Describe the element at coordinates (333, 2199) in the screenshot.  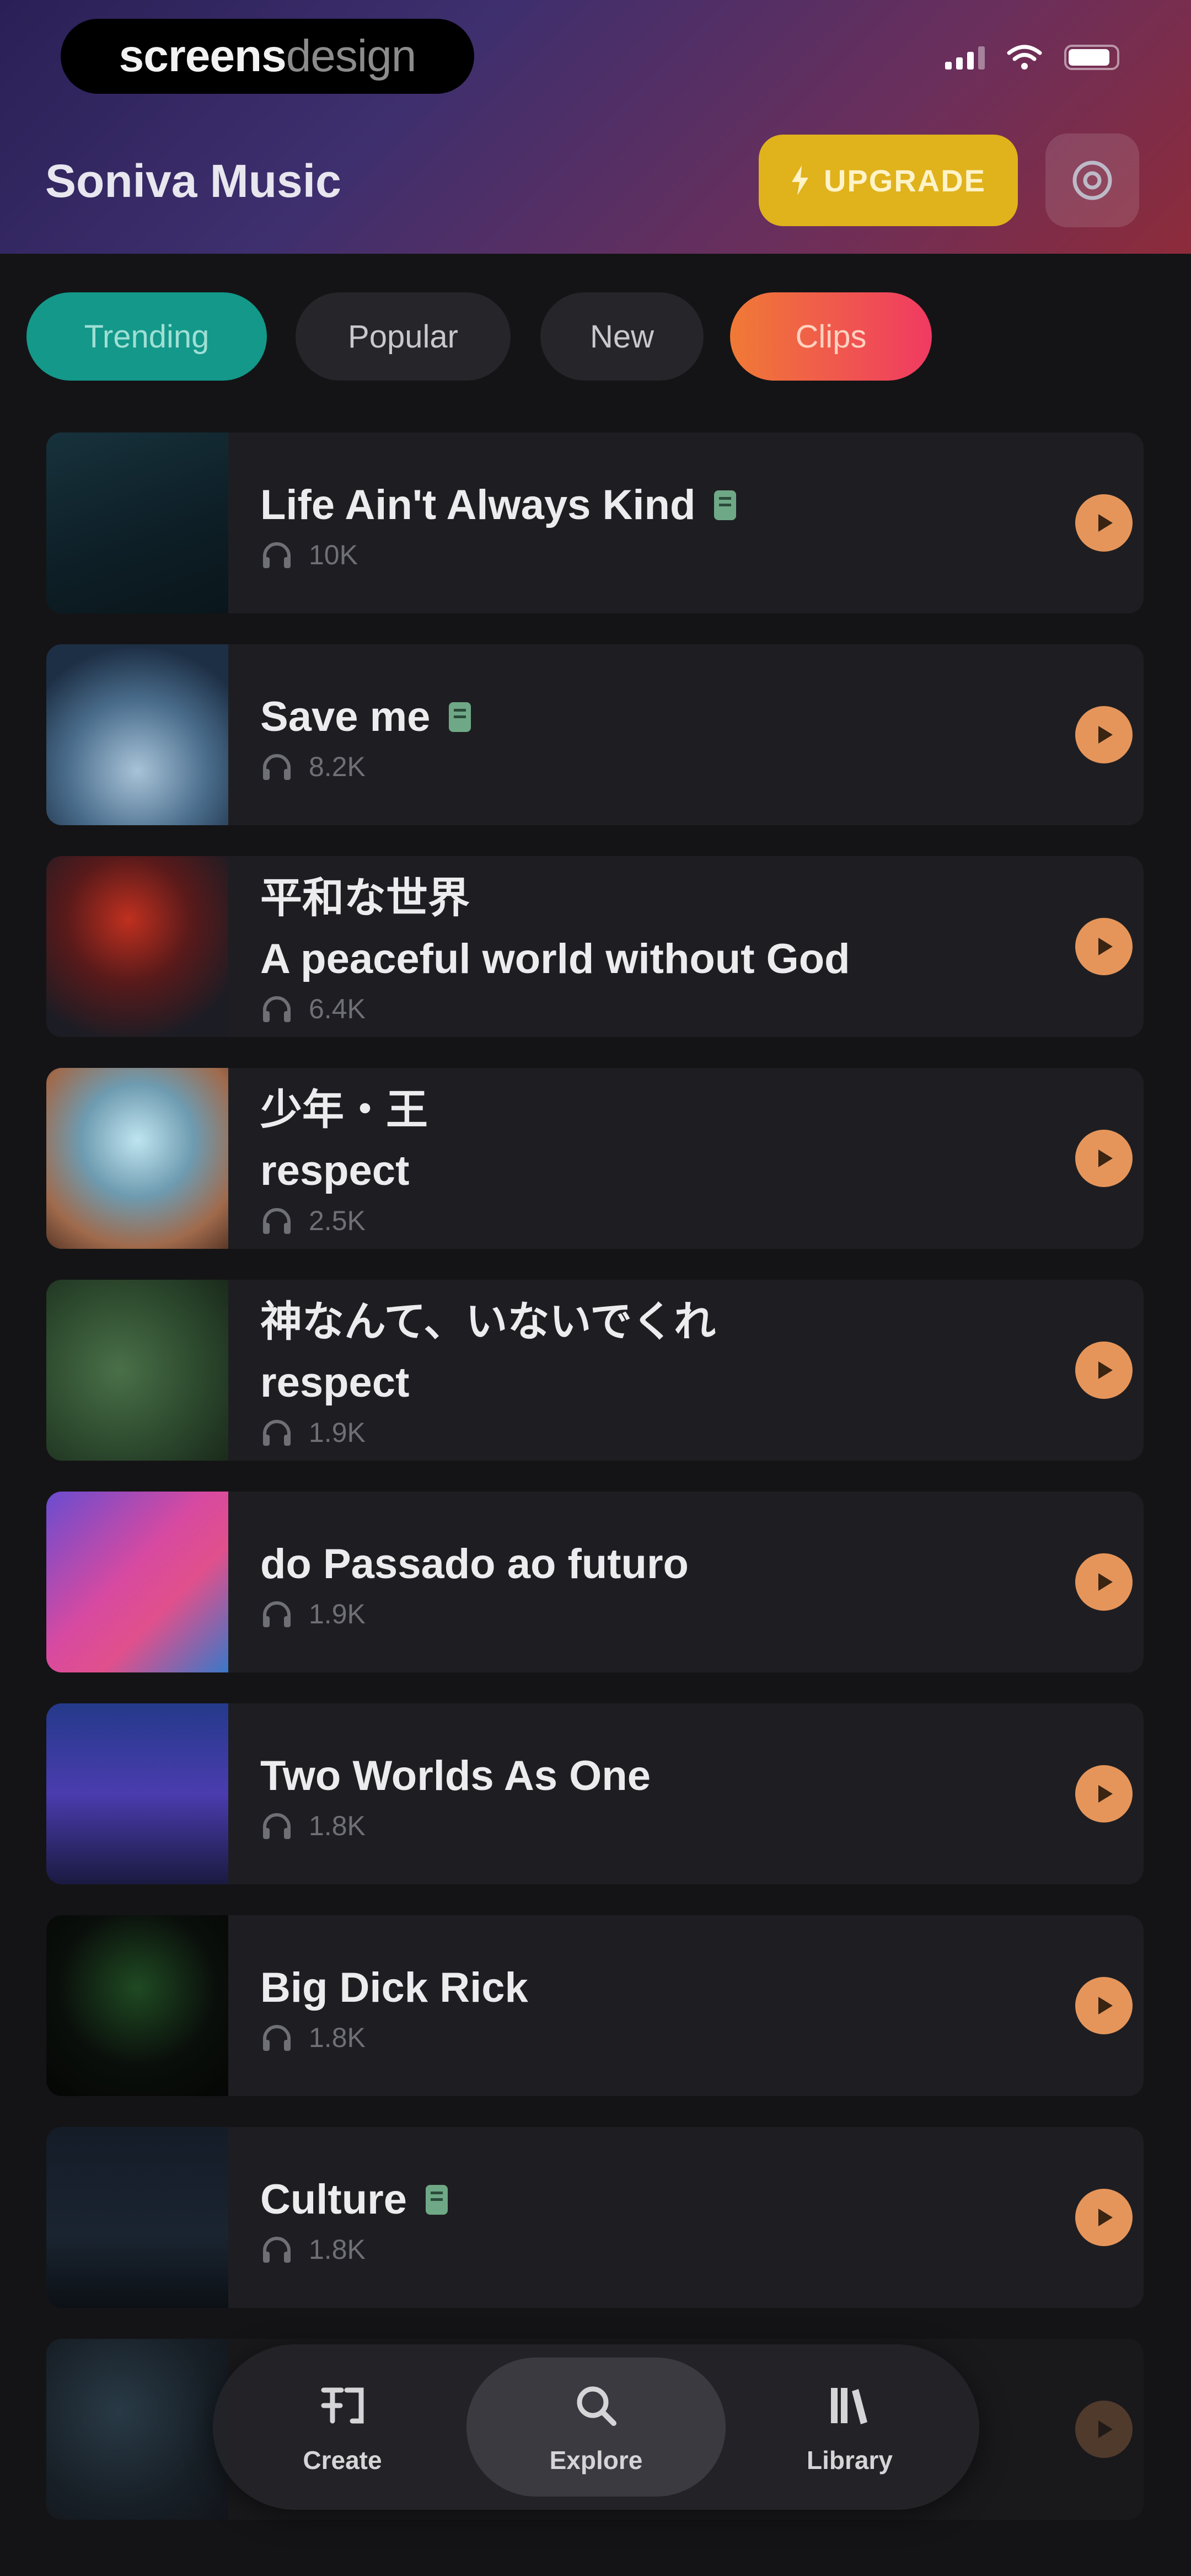
I see `track-title: Culture` at that location.